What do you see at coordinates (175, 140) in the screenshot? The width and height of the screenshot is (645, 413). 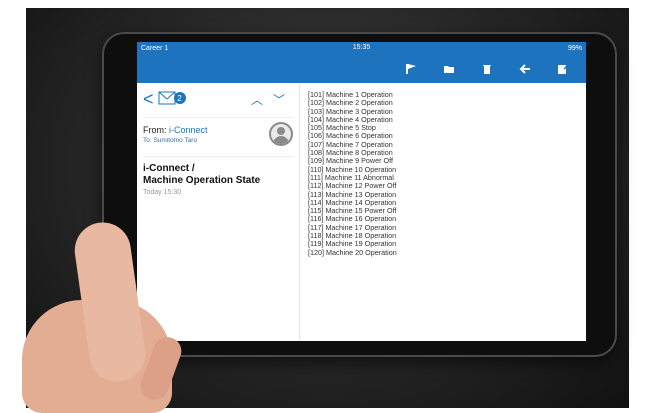 I see `to-line: To: Sumitomo Taro` at bounding box center [175, 140].